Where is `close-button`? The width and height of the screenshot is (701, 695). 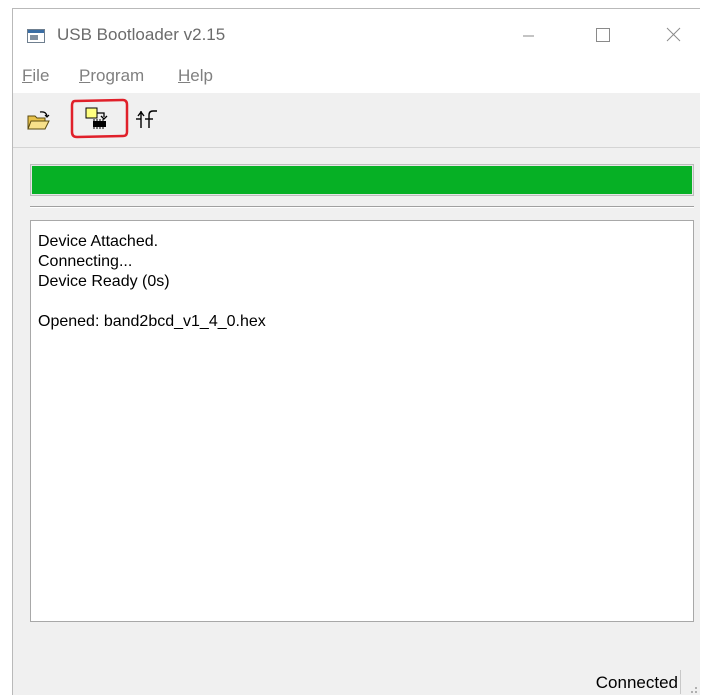 close-button is located at coordinates (673, 34).